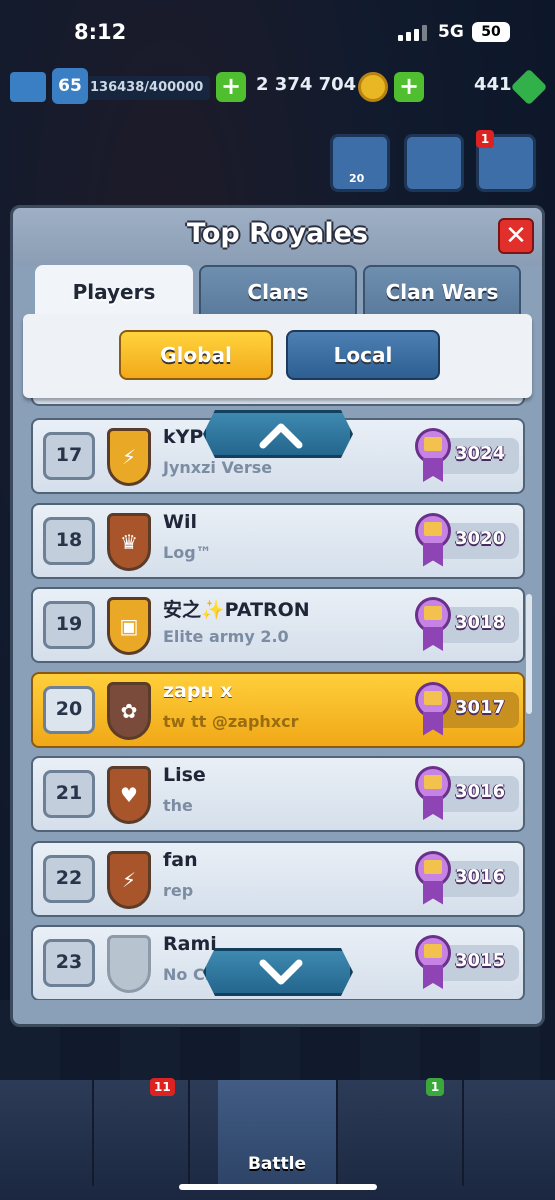  I want to click on bottom-navigation: Battle, so click(277, 1140).